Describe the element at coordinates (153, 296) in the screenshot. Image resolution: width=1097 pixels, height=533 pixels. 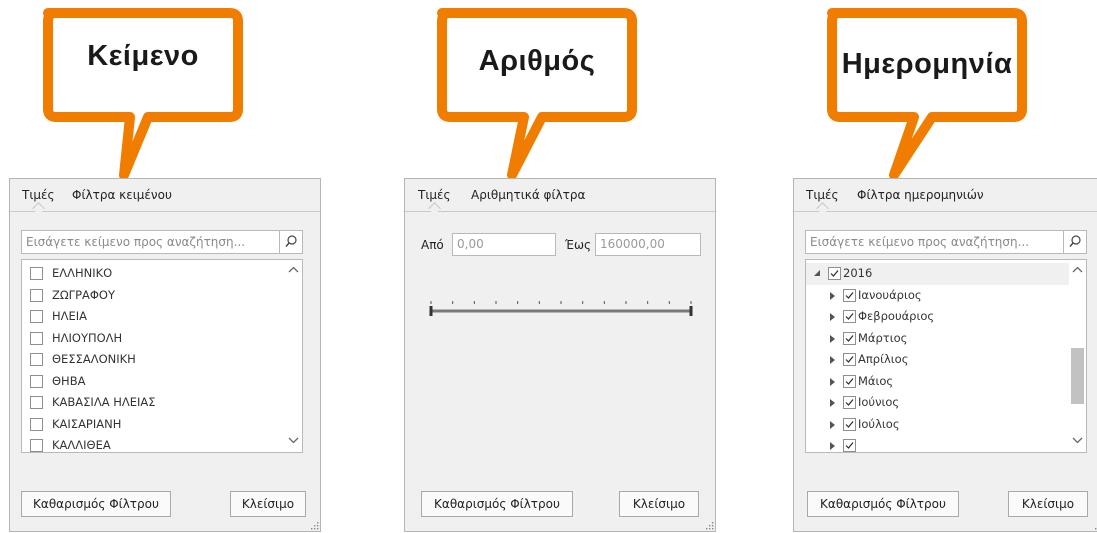
I see `list-item: ΖΩΓΡΑΦΟΥ` at that location.